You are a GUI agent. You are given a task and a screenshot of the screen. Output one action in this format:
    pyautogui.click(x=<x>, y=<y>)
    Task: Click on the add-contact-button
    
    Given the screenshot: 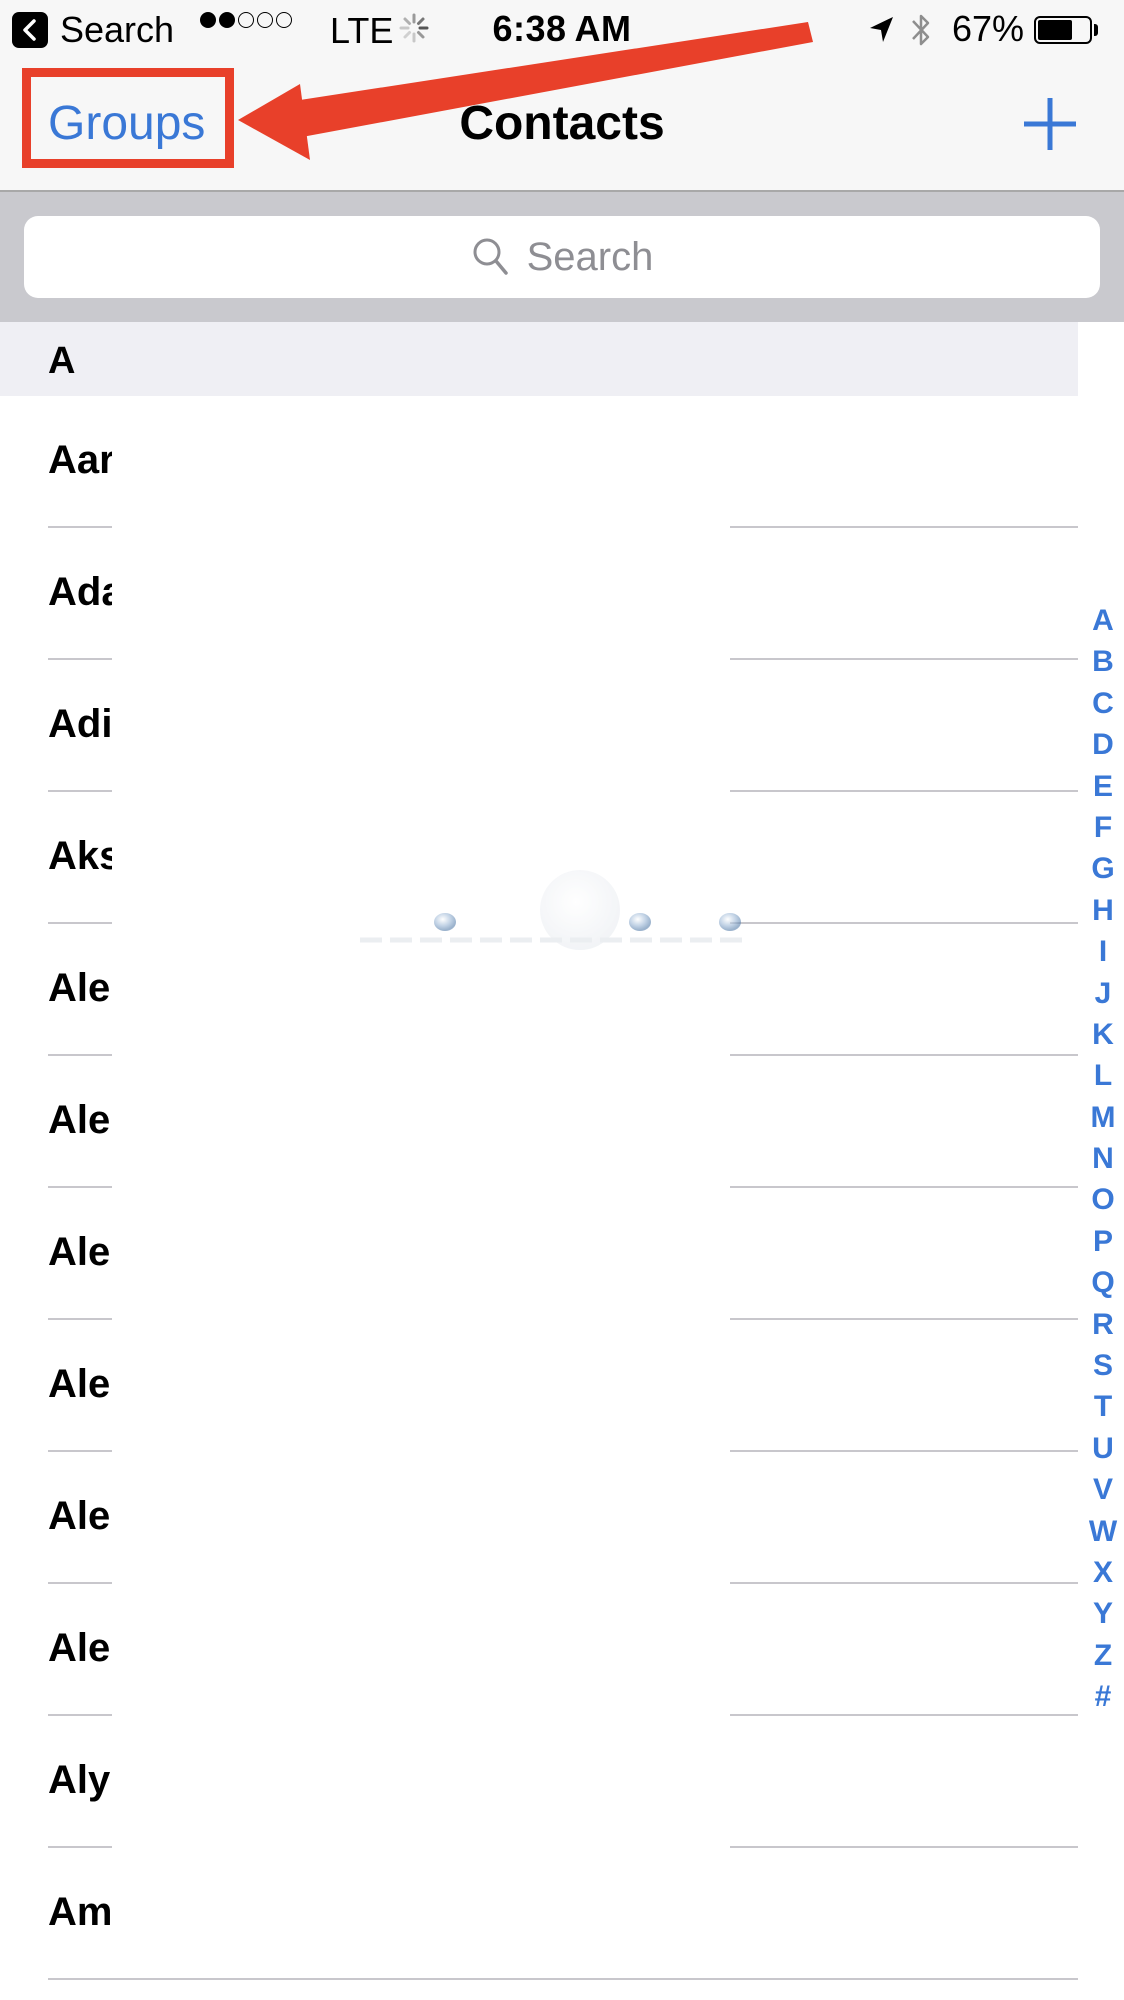 What is the action you would take?
    pyautogui.click(x=1050, y=124)
    